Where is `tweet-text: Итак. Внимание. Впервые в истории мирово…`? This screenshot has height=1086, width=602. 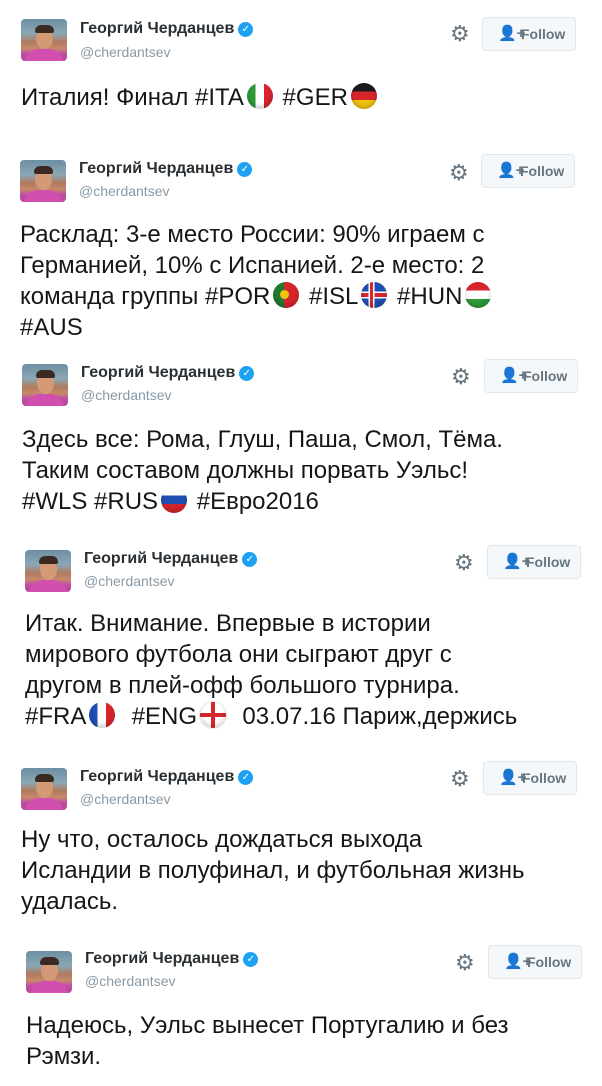 tweet-text: Итак. Внимание. Впервые в истории мирово… is located at coordinates (271, 670).